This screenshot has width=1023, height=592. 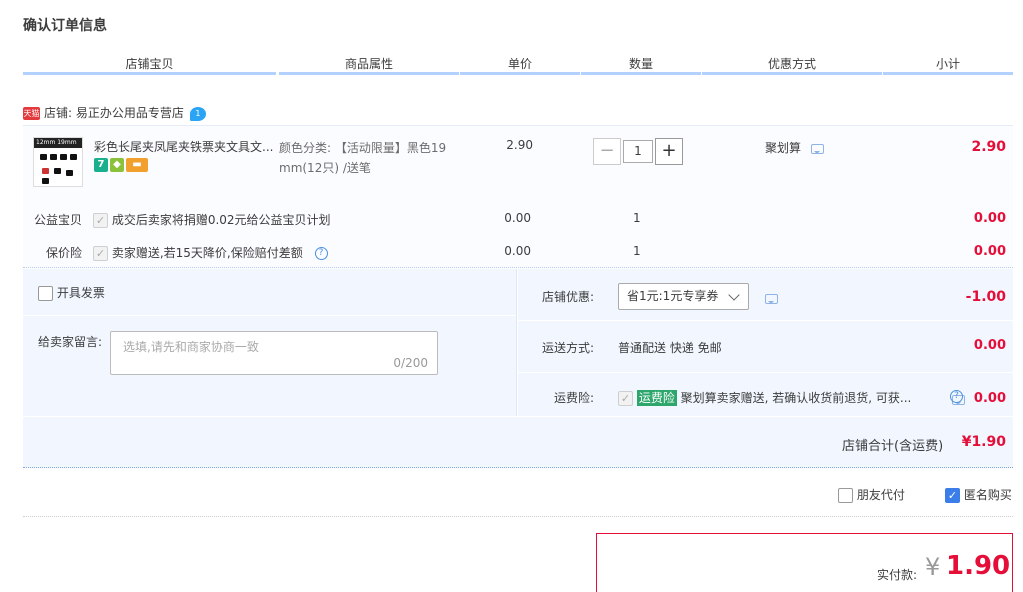 What do you see at coordinates (947, 64) in the screenshot?
I see `col-header-subtotal: 小计` at bounding box center [947, 64].